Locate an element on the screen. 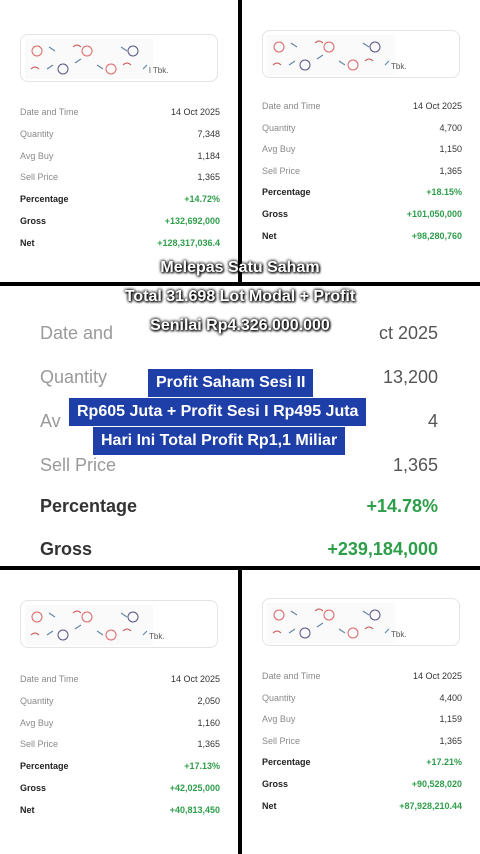 The image size is (480, 854). detail-row: Gross +90,528,020 is located at coordinates (362, 784).